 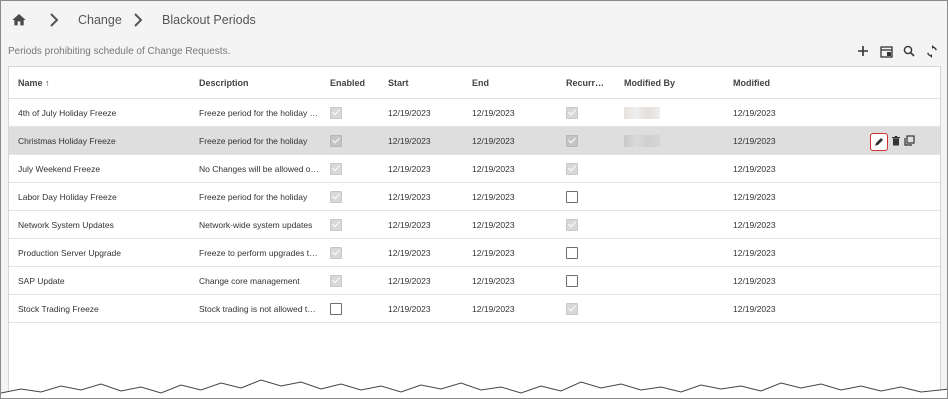 I want to click on cell-name: SAP Update, so click(x=108, y=280).